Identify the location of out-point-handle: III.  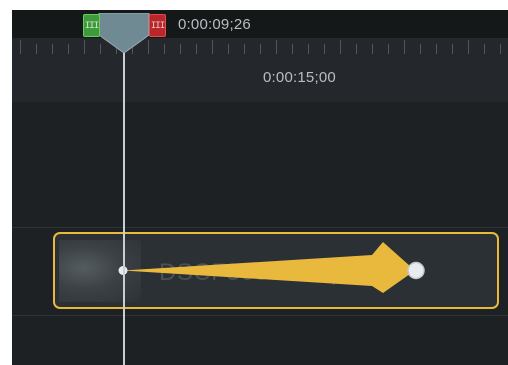
(157, 25).